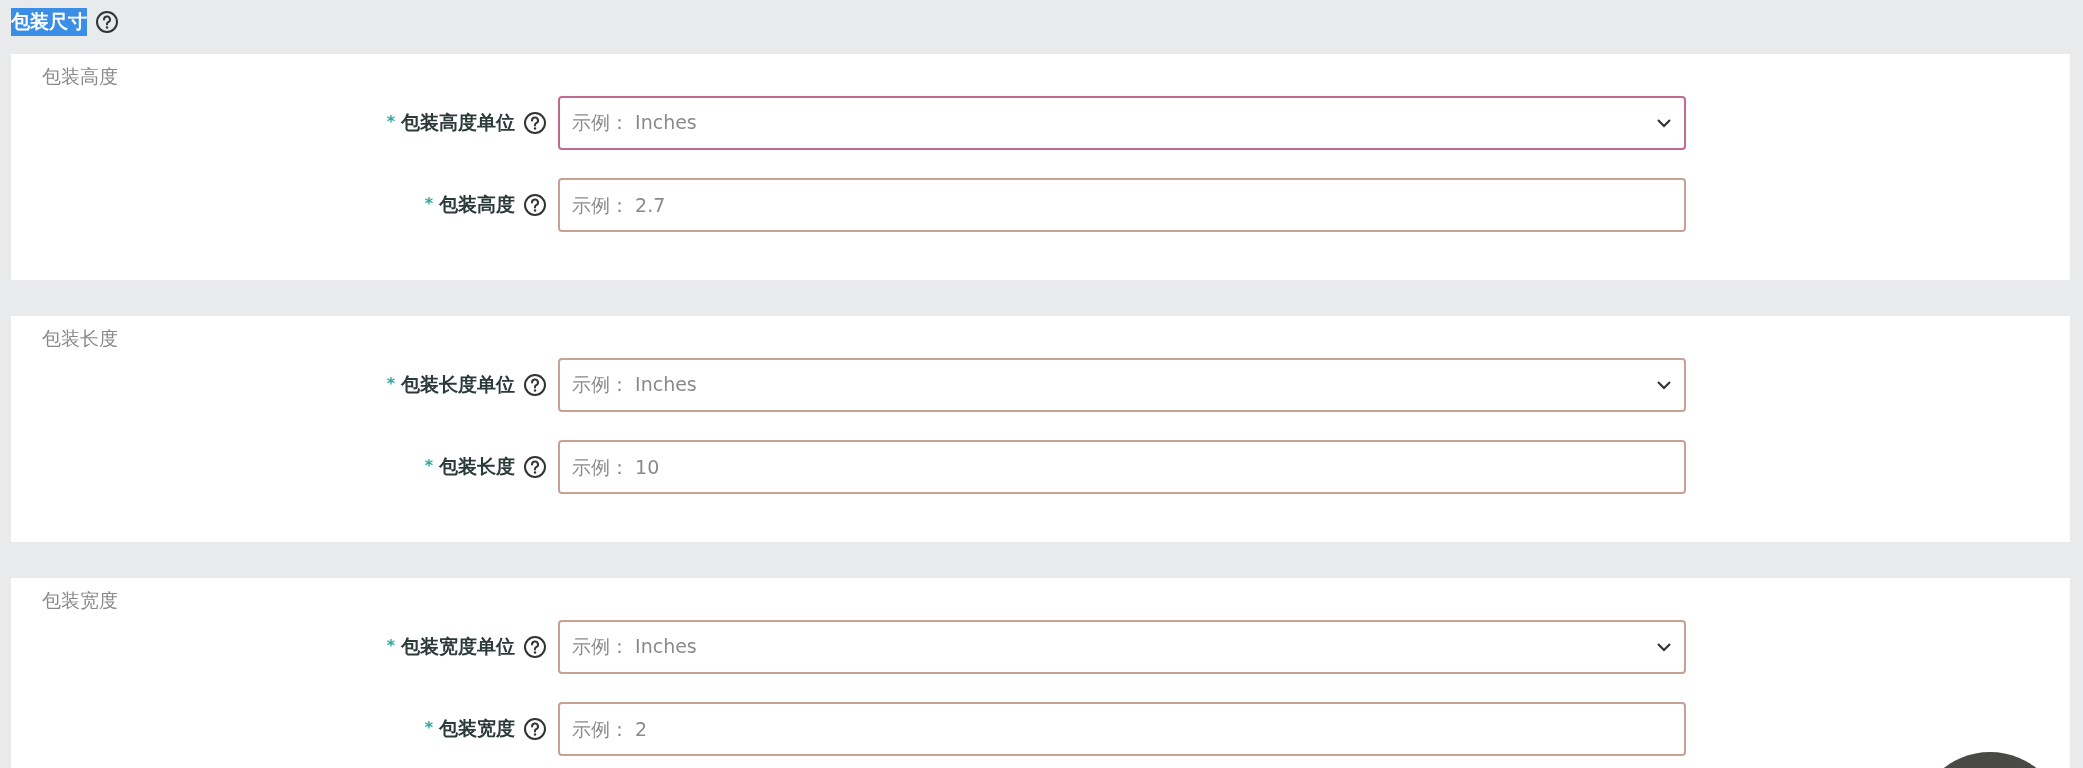 The image size is (2083, 768). What do you see at coordinates (477, 728) in the screenshot?
I see `field-label: 包装宽度` at bounding box center [477, 728].